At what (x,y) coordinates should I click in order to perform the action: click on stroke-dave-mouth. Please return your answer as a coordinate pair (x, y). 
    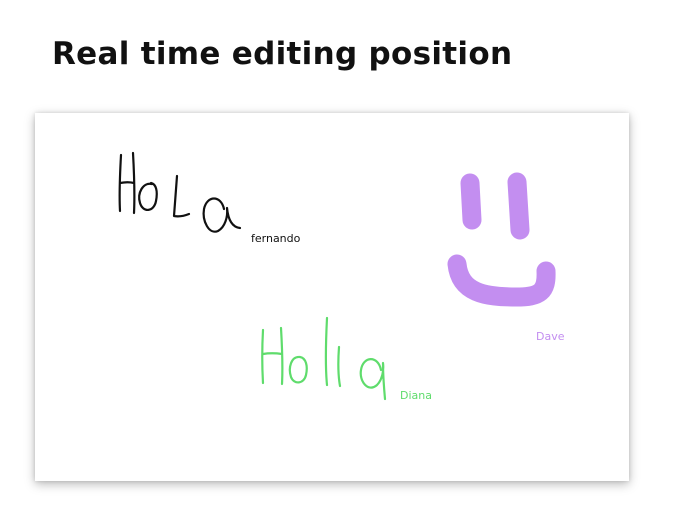
    Looking at the image, I should click on (501, 280).